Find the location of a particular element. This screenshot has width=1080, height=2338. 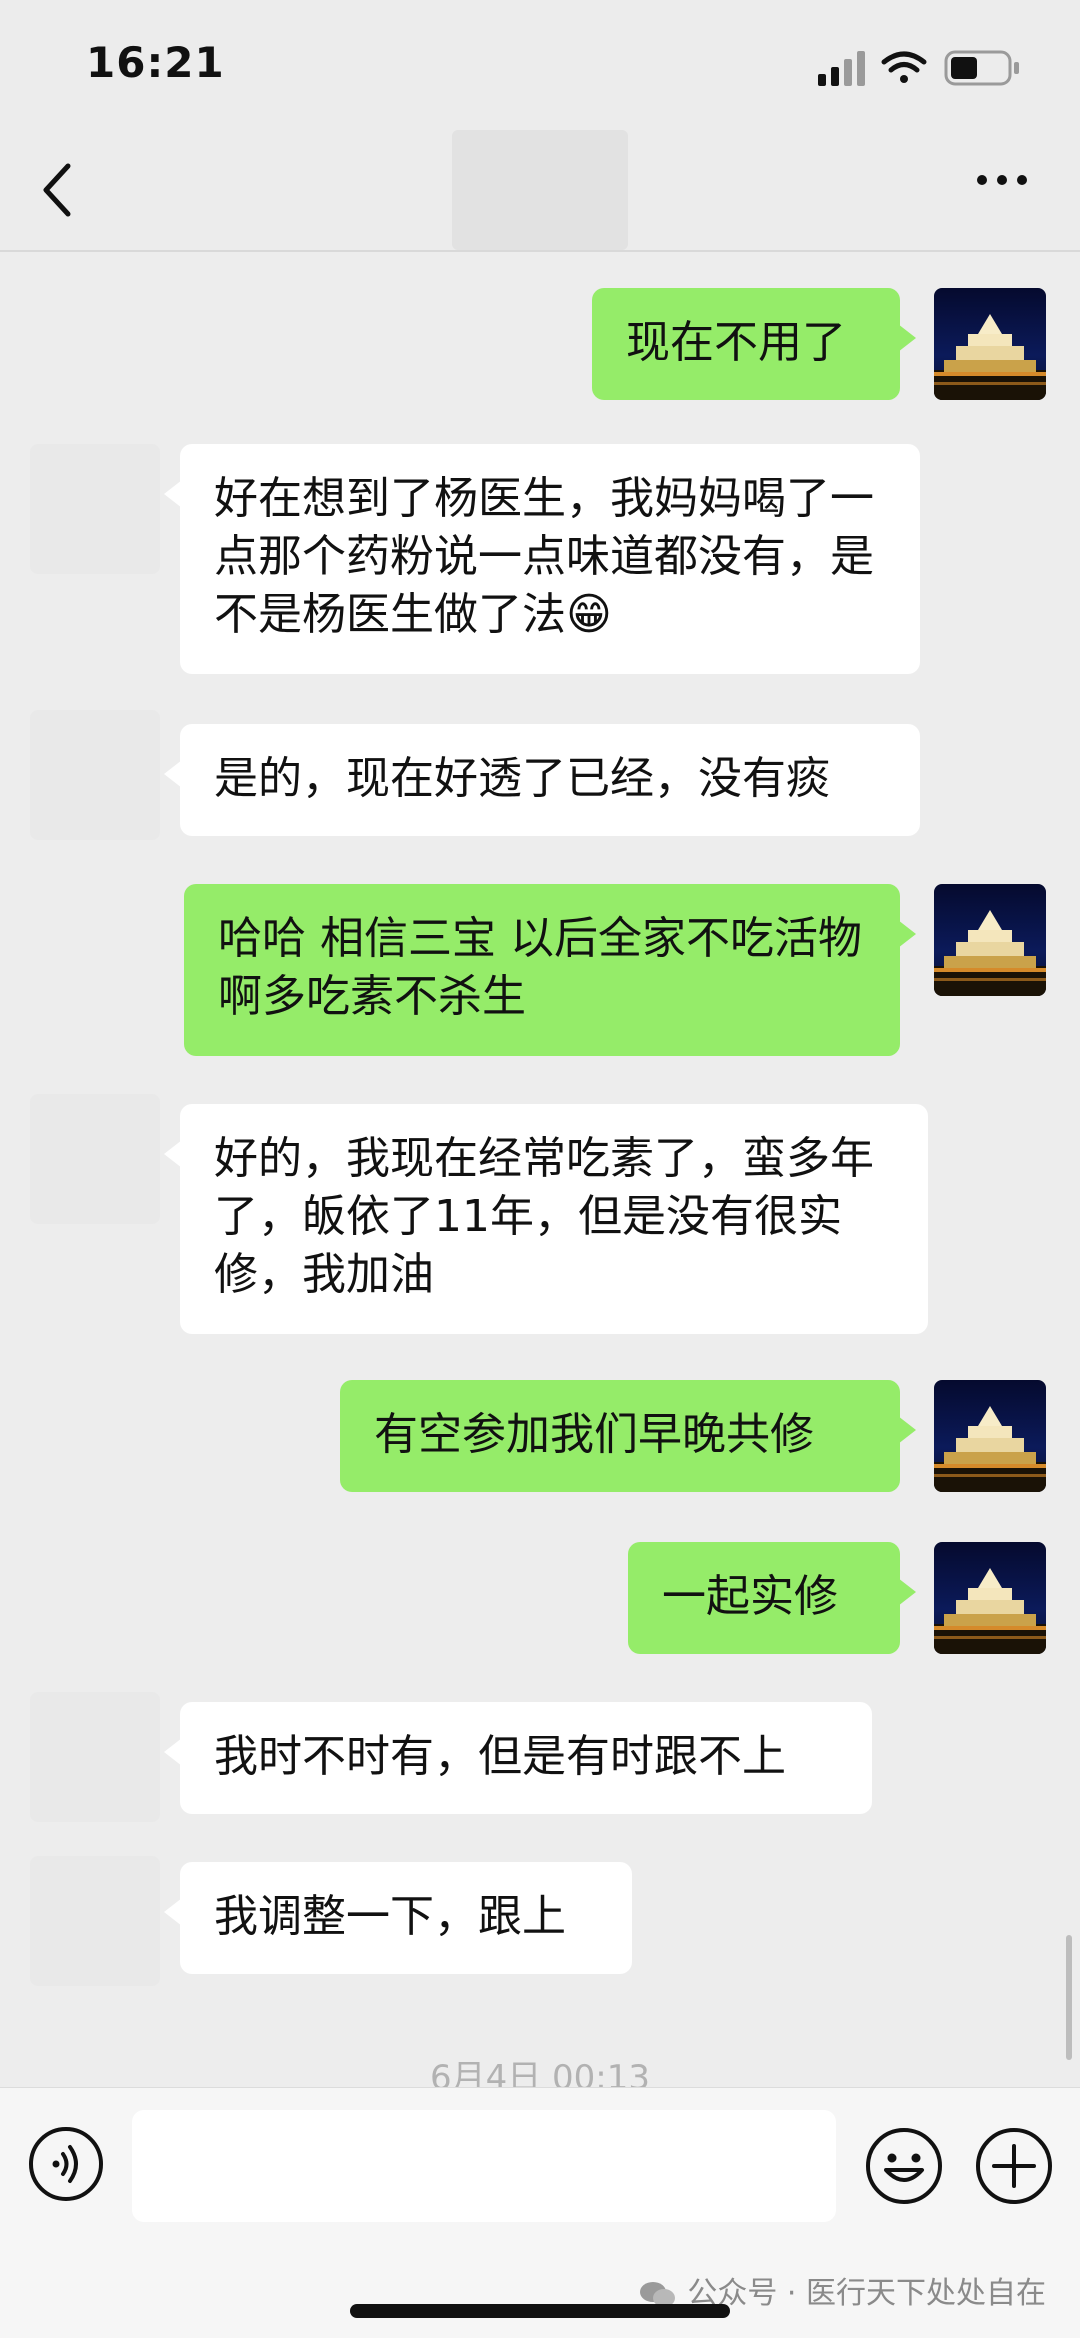

wifi-icon is located at coordinates (904, 67).